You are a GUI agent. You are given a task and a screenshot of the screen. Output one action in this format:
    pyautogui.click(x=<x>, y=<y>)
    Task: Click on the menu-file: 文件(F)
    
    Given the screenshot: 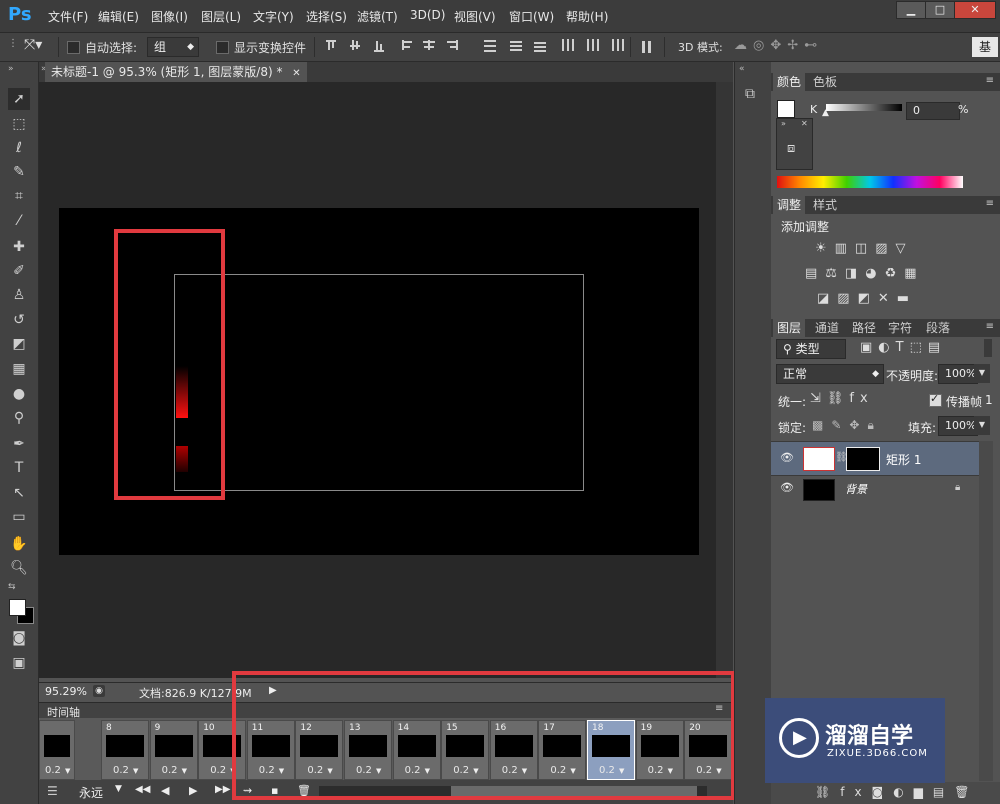 What is the action you would take?
    pyautogui.click(x=68, y=16)
    